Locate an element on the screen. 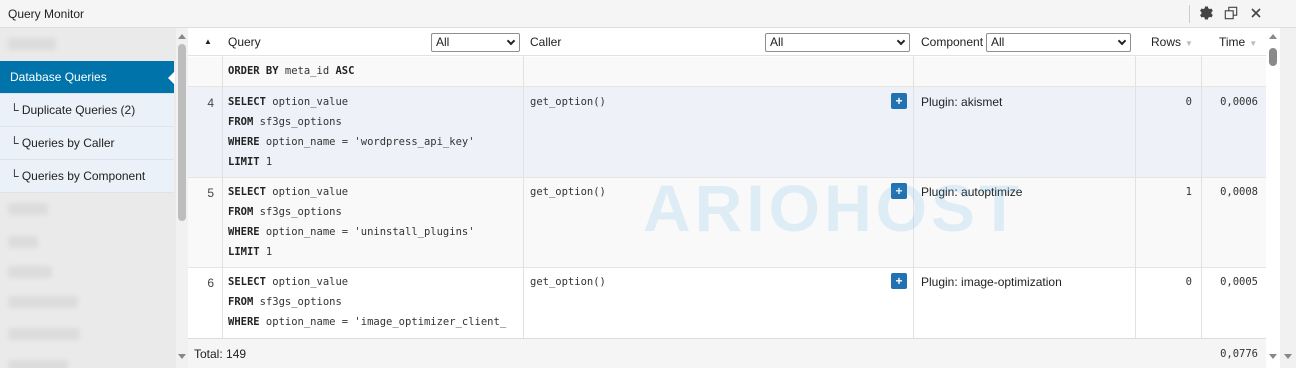 This screenshot has height=368, width=1296. row-number: 6 is located at coordinates (210, 283).